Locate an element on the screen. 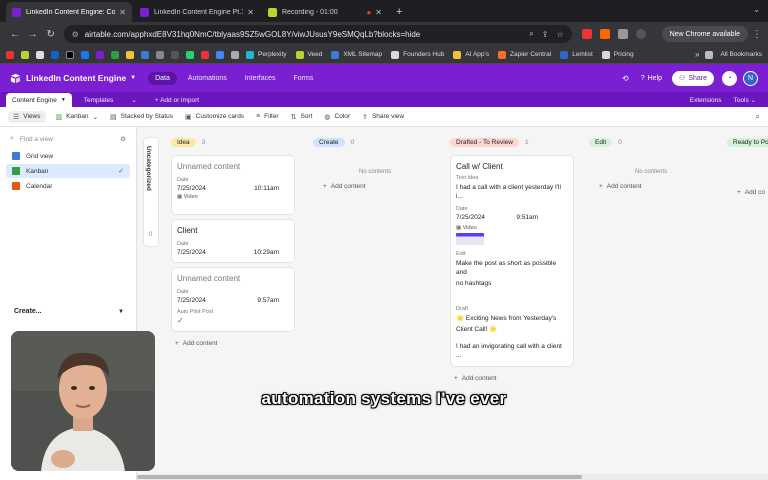 The height and width of the screenshot is (480, 768). bookmark-zapier-central: Zapier Central is located at coordinates (524, 54).